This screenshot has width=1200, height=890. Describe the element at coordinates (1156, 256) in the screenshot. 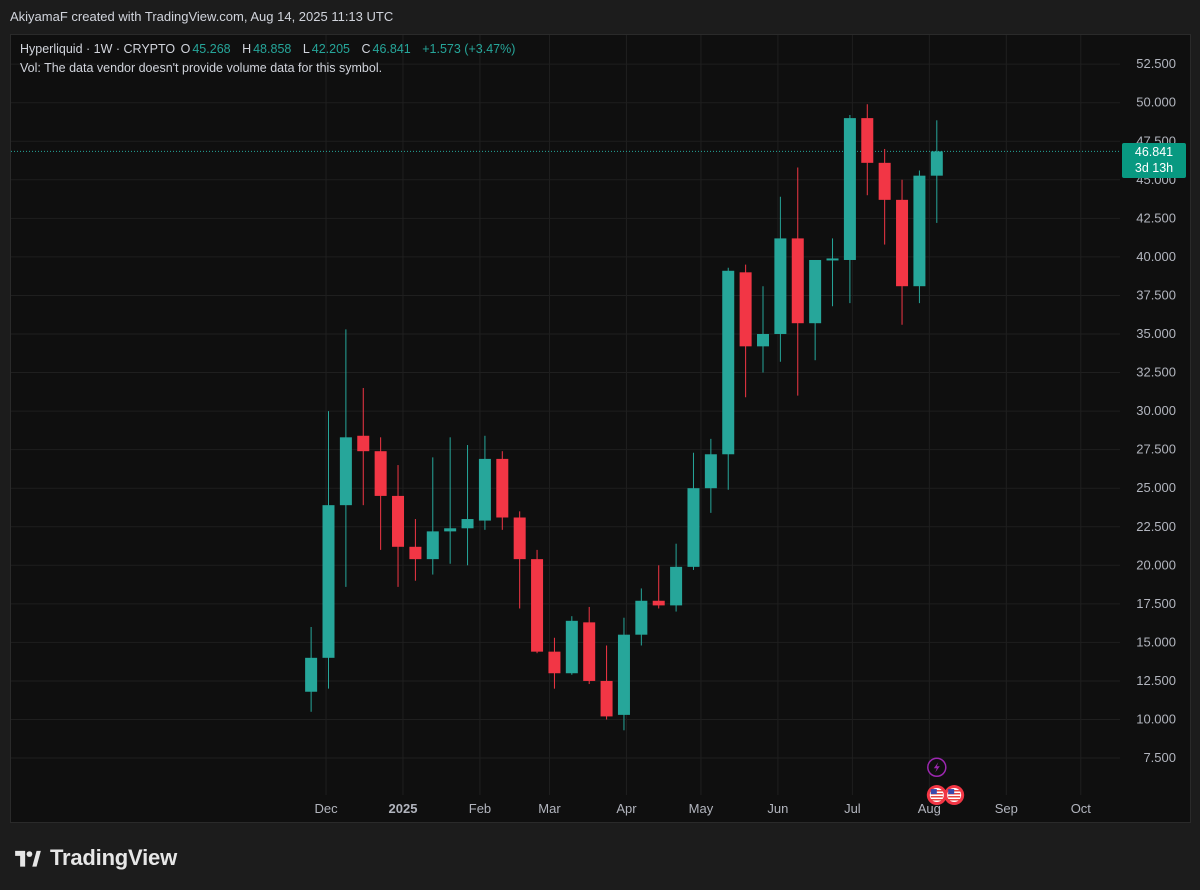

I see `price-tick-label: 40.000` at that location.